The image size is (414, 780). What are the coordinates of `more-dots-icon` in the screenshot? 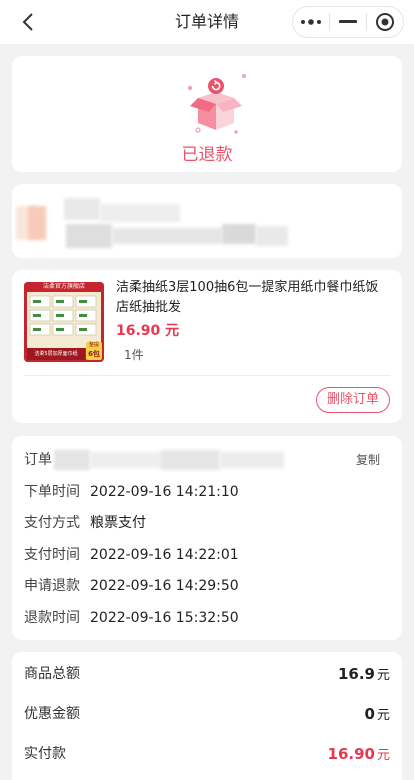 It's located at (311, 22).